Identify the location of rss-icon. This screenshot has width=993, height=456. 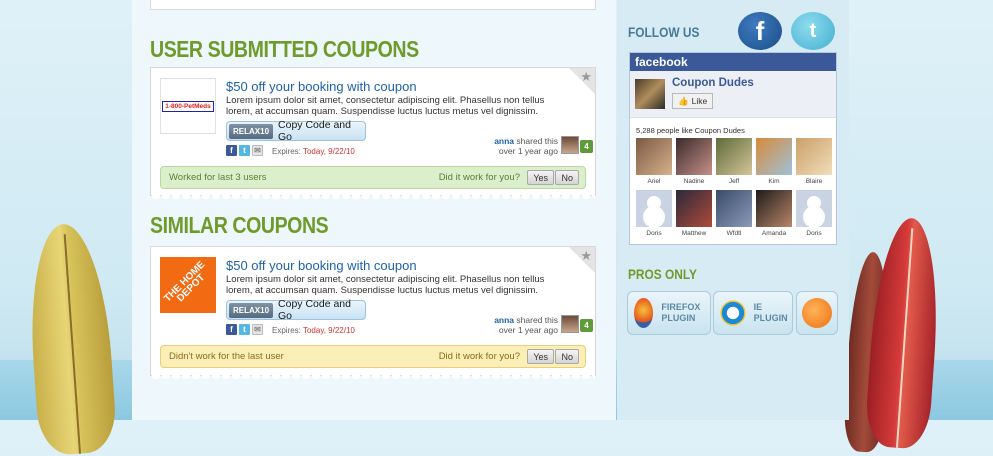
(817, 313).